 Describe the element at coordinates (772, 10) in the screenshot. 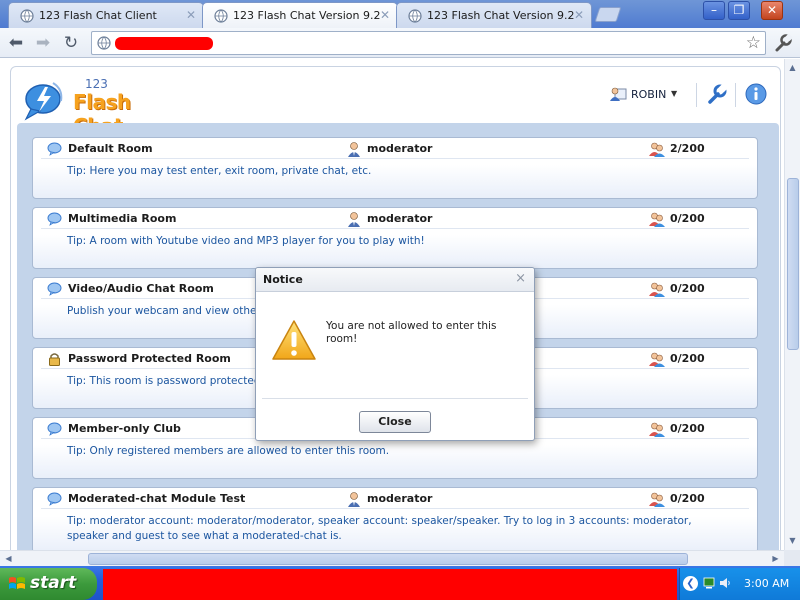

I see `window-close-button: ✕` at that location.